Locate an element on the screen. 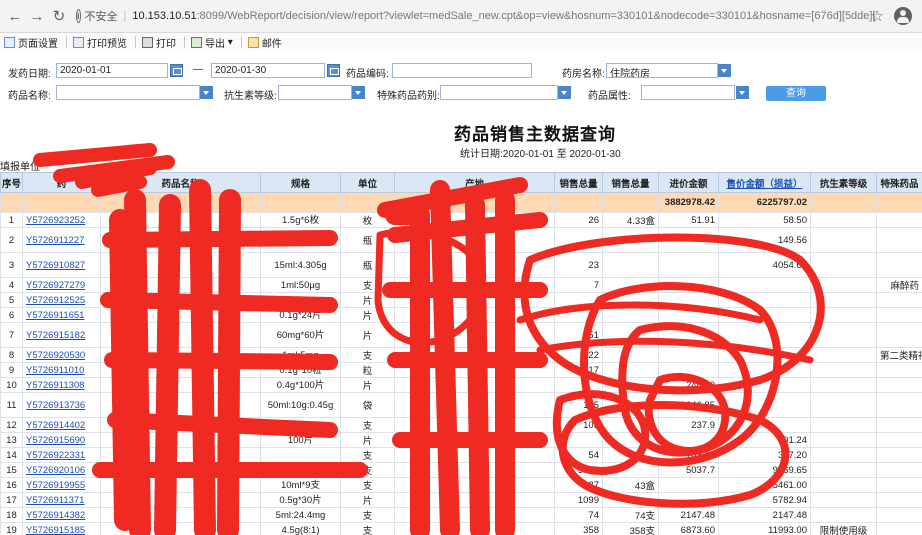 Image resolution: width=922 pixels, height=535 pixels. account-icon is located at coordinates (903, 16).